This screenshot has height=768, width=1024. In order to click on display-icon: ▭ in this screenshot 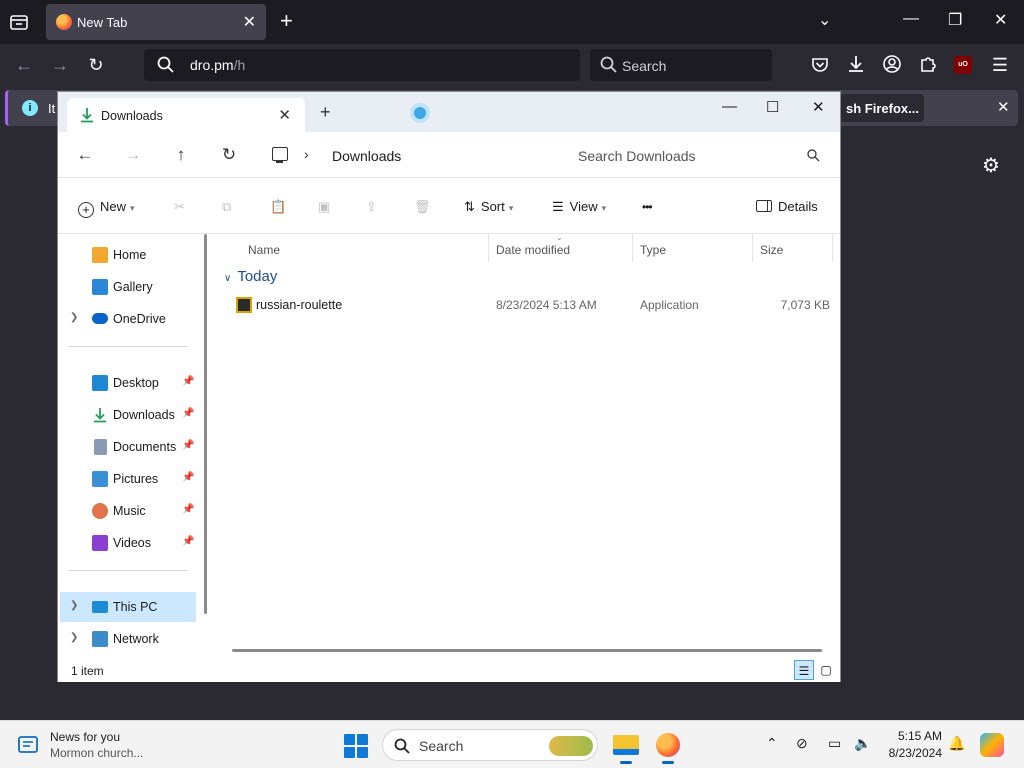, I will do `click(834, 743)`.